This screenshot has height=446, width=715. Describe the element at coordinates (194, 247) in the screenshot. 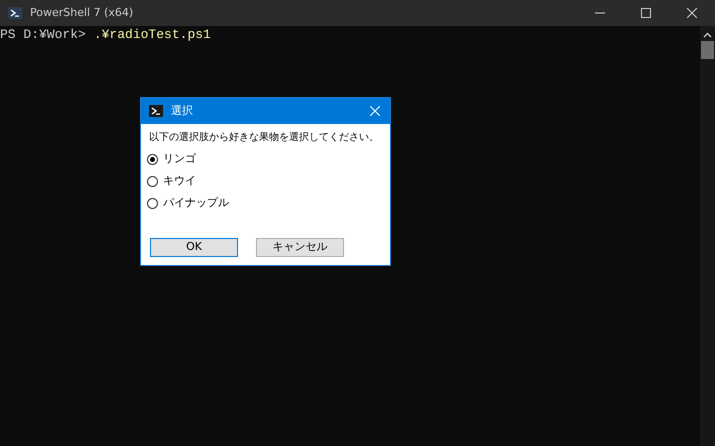

I see `ok-button: OK` at that location.